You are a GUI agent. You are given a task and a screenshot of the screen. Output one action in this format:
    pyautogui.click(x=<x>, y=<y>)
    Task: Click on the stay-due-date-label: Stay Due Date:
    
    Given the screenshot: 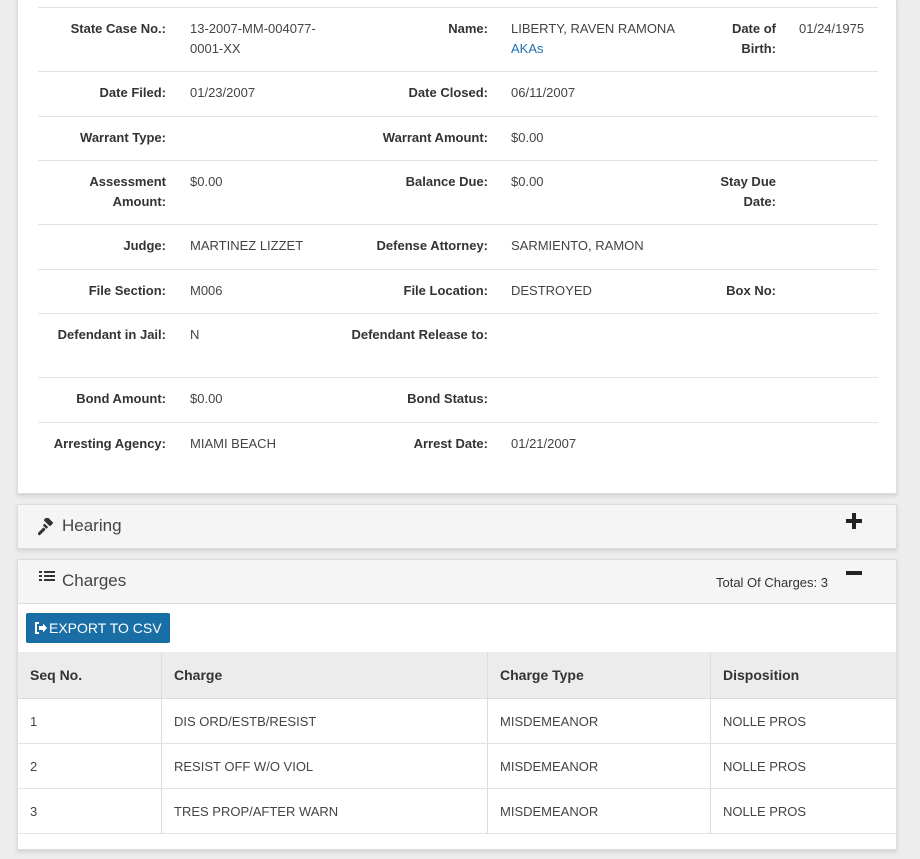 What is the action you would take?
    pyautogui.click(x=748, y=191)
    